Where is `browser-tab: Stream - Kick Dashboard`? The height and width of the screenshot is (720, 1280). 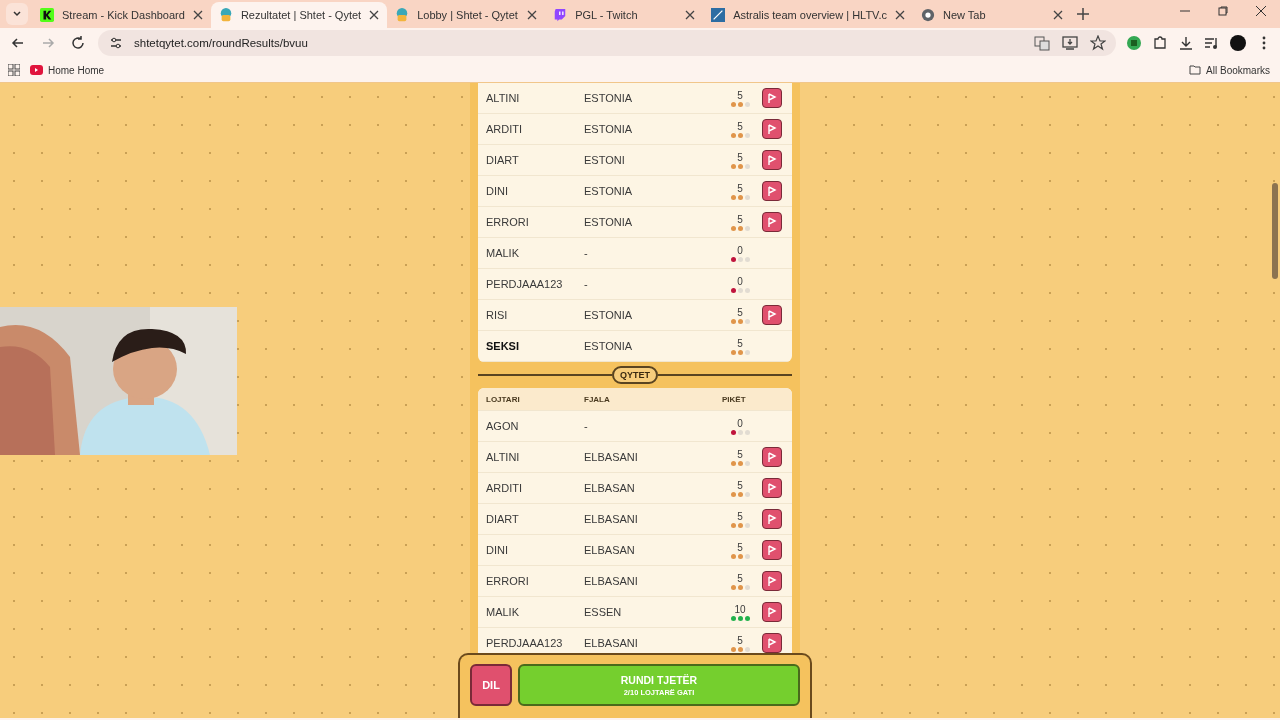 browser-tab: Stream - Kick Dashboard is located at coordinates (121, 15).